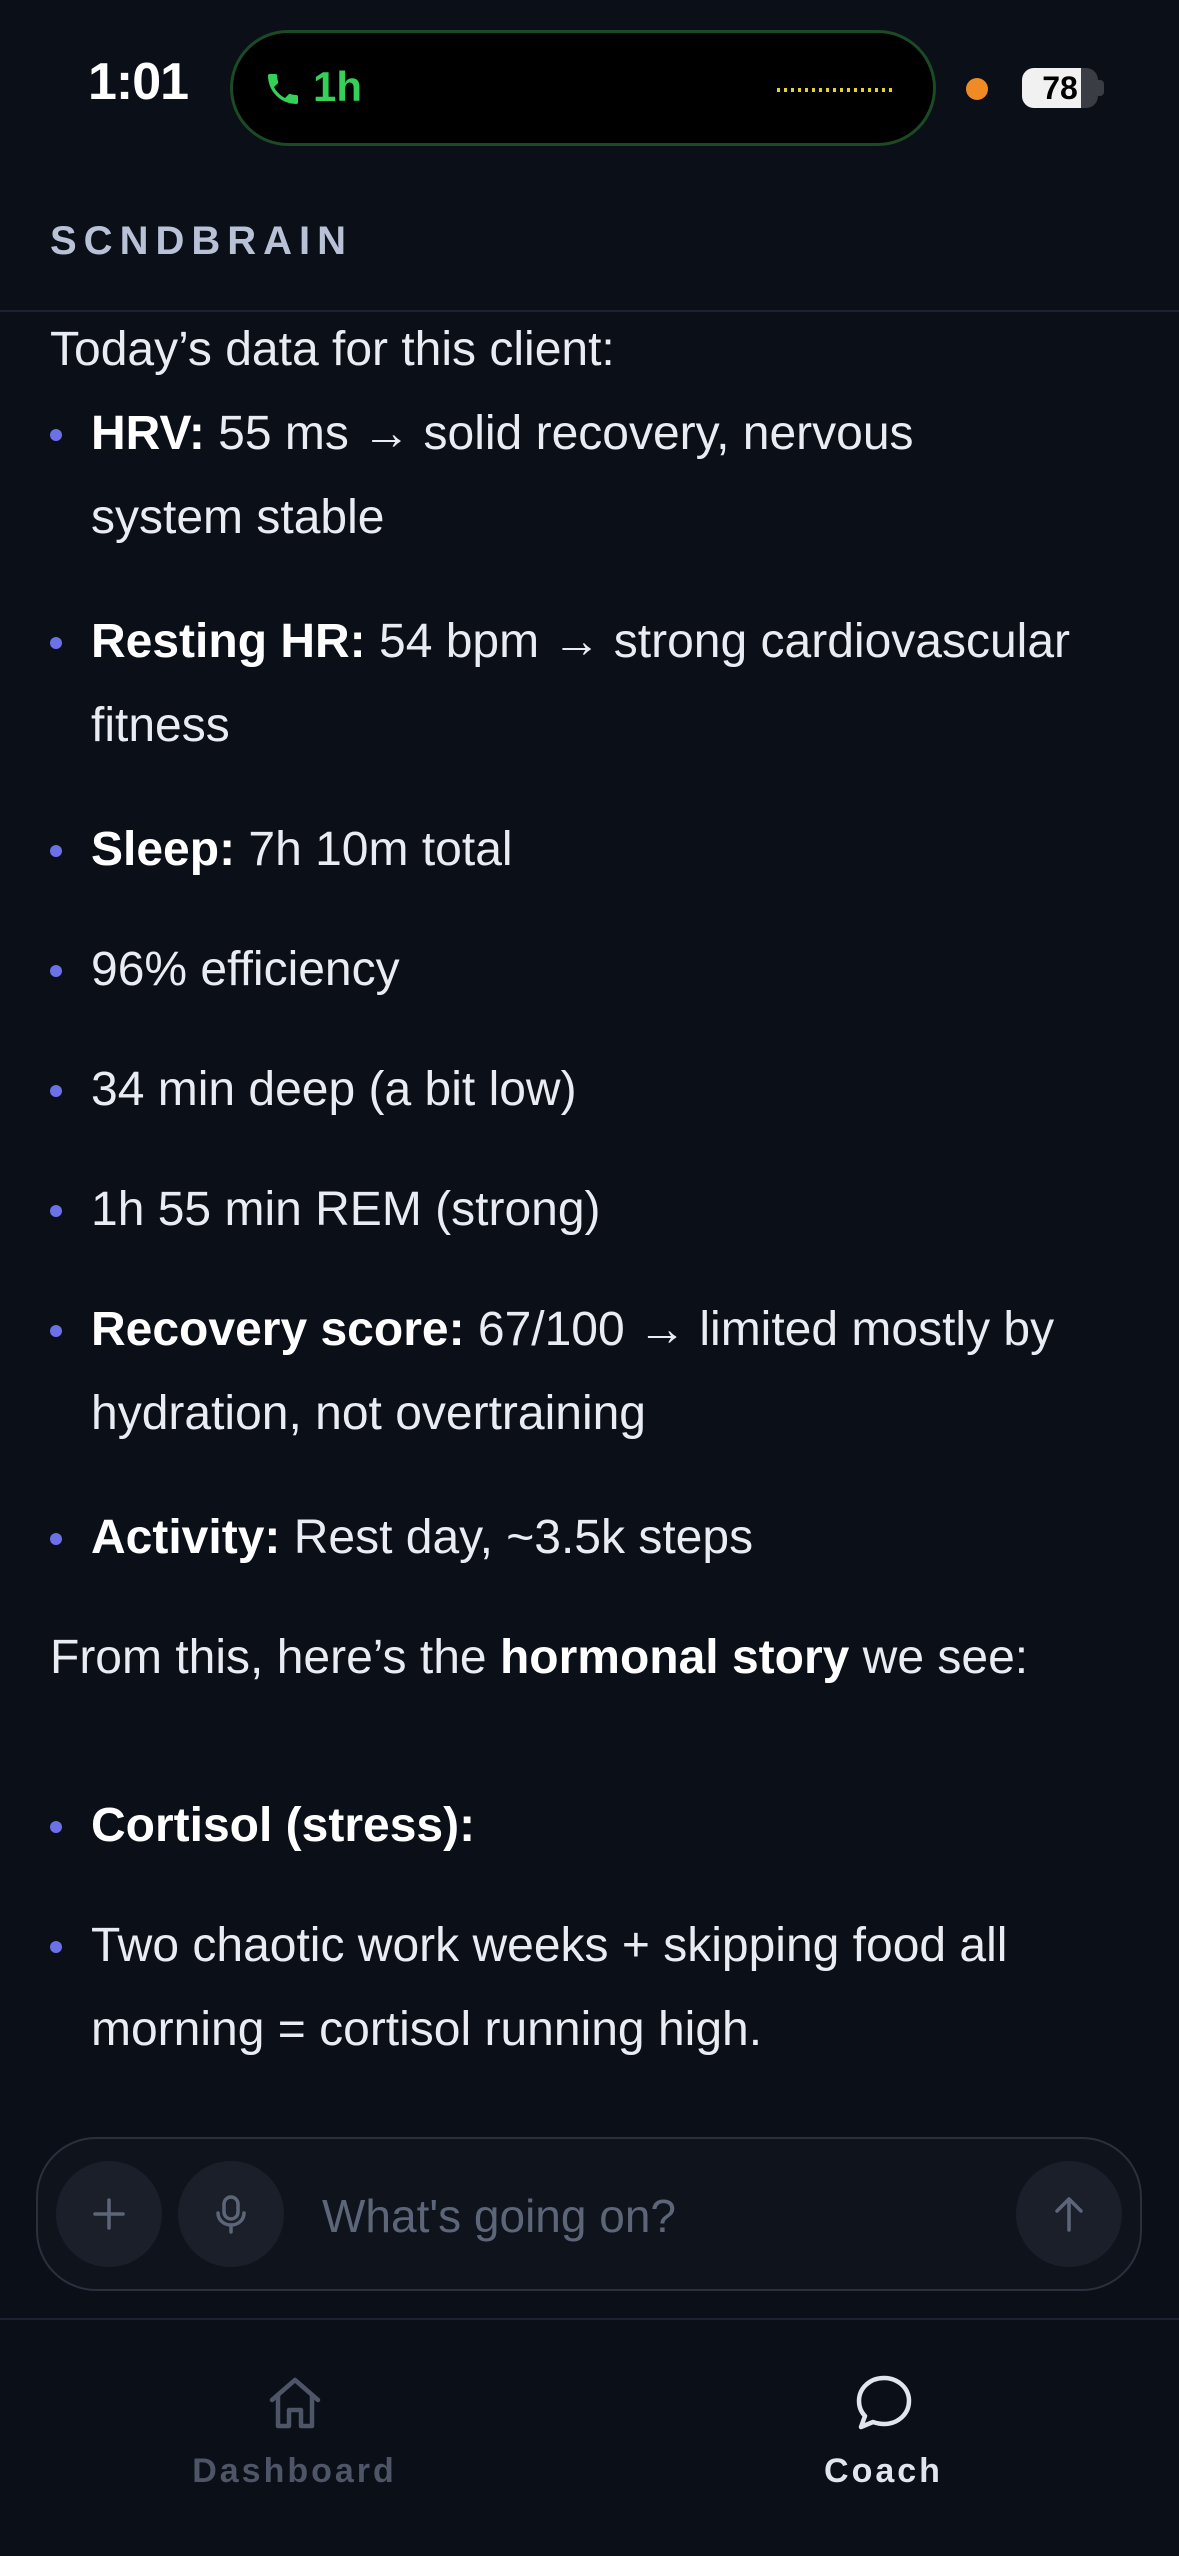 Image resolution: width=1179 pixels, height=2556 pixels. I want to click on battery-percent: 78, so click(1060, 88).